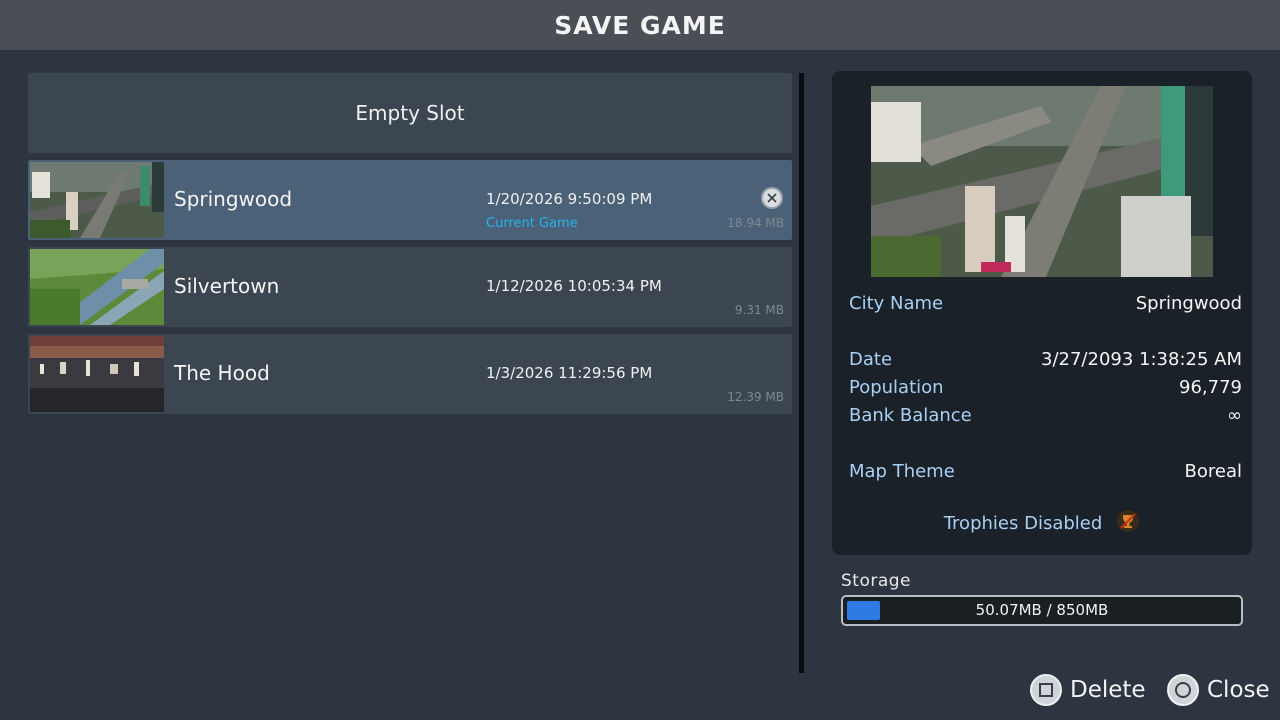 The height and width of the screenshot is (720, 1280). I want to click on save-row-silvertown: Silvertown 1/12/2026 10:05:34 PM 9.31 MB, so click(410, 287).